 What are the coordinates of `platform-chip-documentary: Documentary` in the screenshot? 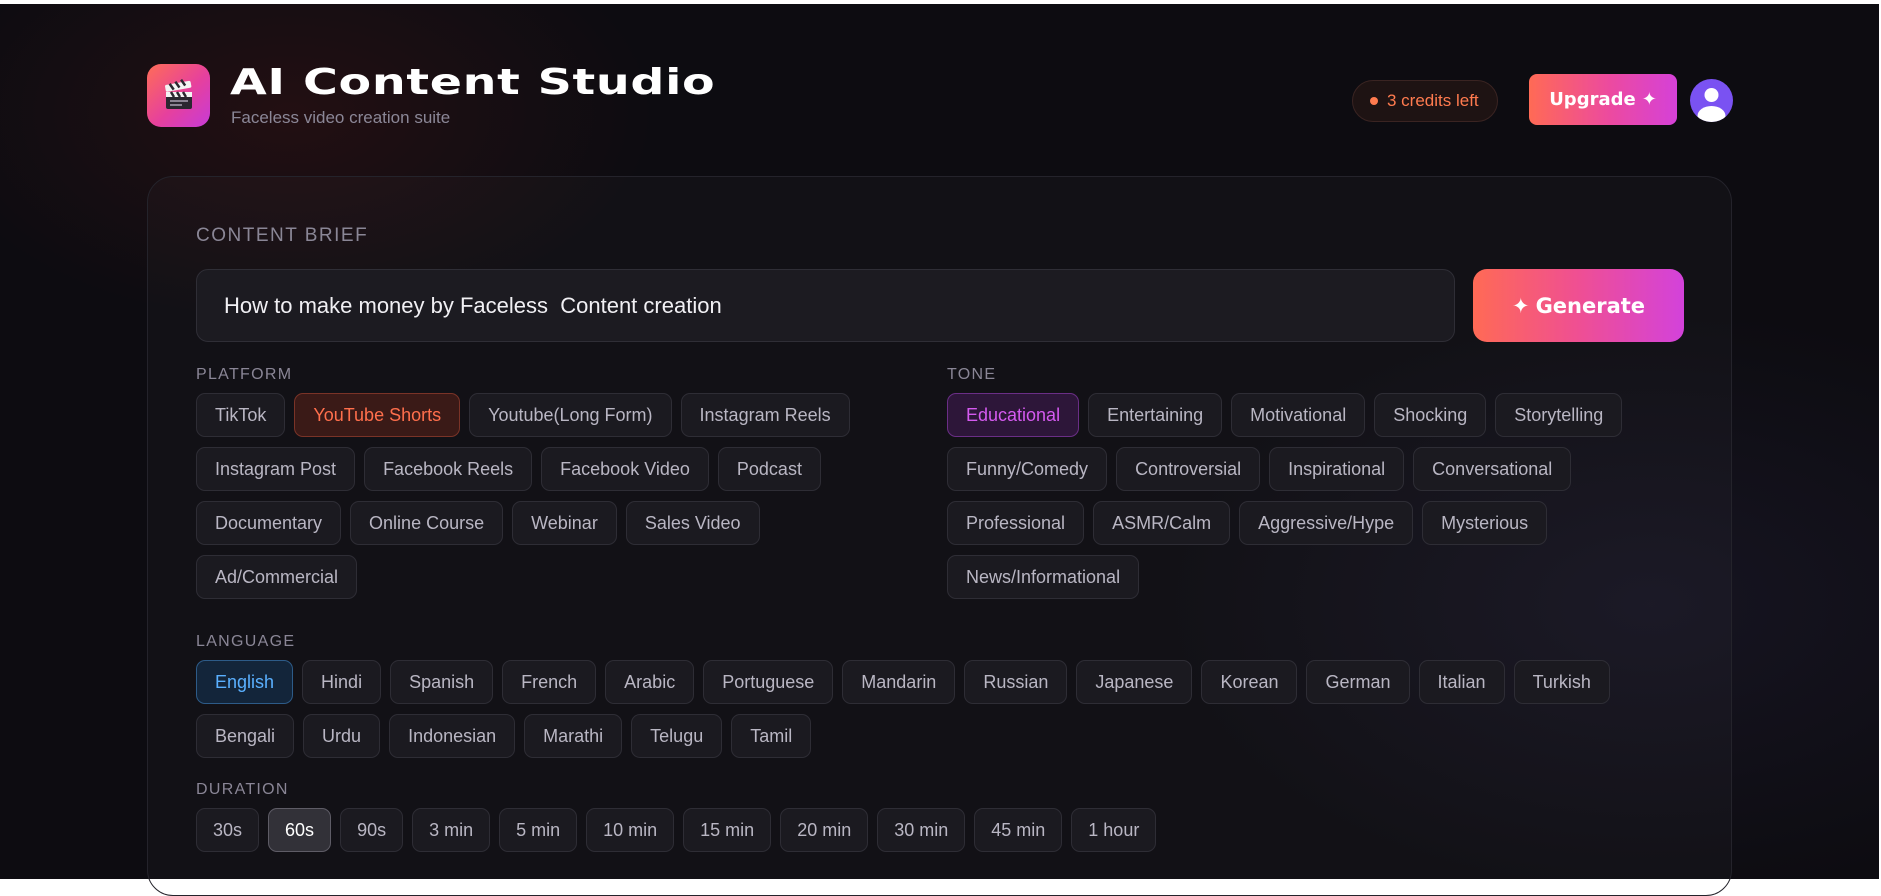 It's located at (269, 523).